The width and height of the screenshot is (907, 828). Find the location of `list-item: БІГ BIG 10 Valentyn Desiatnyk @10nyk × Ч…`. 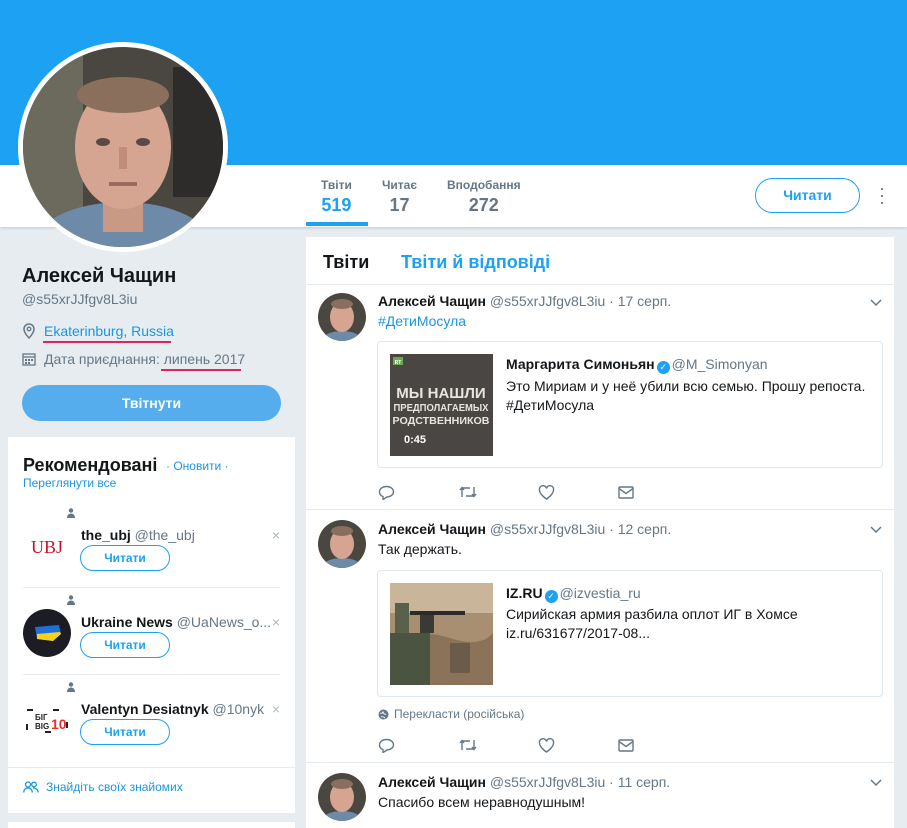

list-item: БІГ BIG 10 Valentyn Desiatnyk @10nyk × Ч… is located at coordinates (151, 719).